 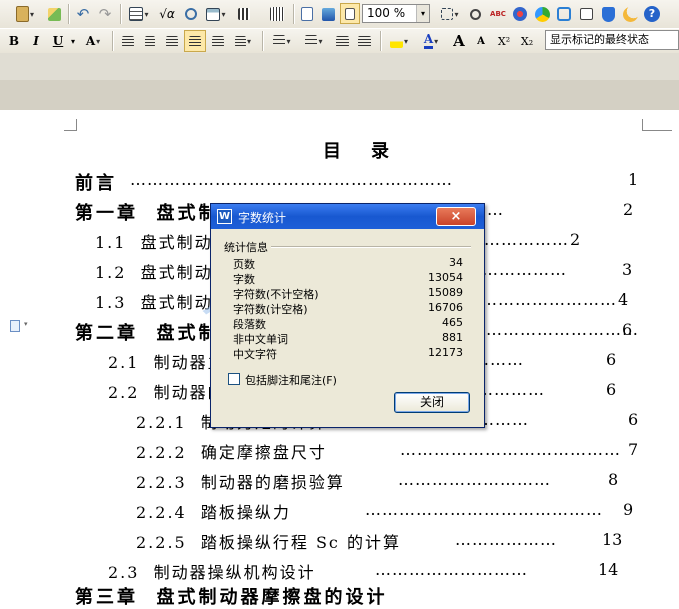 I want to click on include-footnotes-label: 包括脚注和尾注(F), so click(x=291, y=380).